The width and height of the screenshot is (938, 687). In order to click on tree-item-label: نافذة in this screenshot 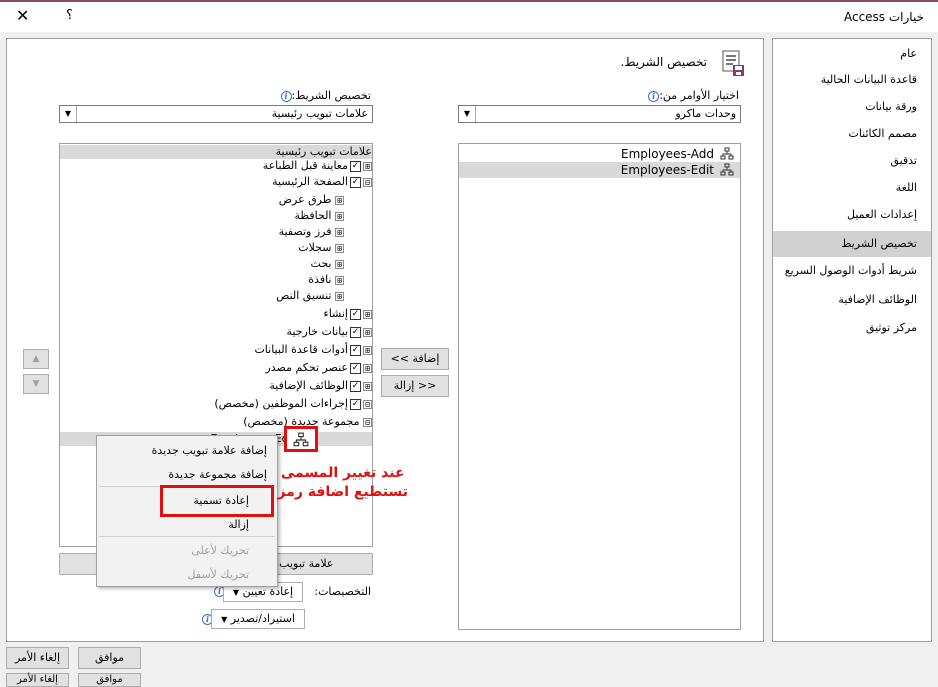, I will do `click(320, 279)`.